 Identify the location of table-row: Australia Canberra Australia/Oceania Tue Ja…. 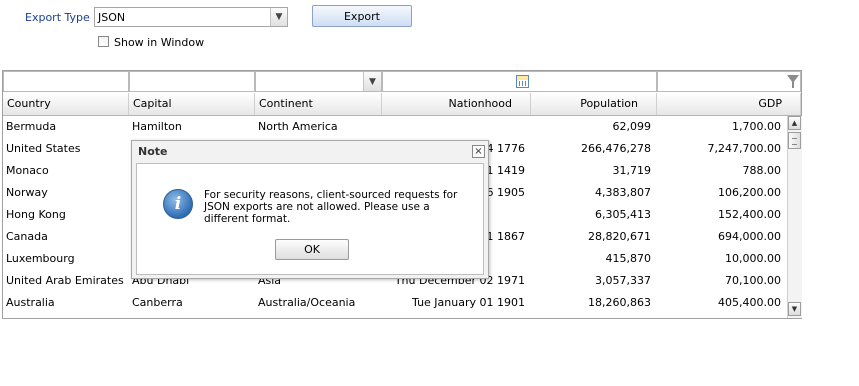
(395, 303).